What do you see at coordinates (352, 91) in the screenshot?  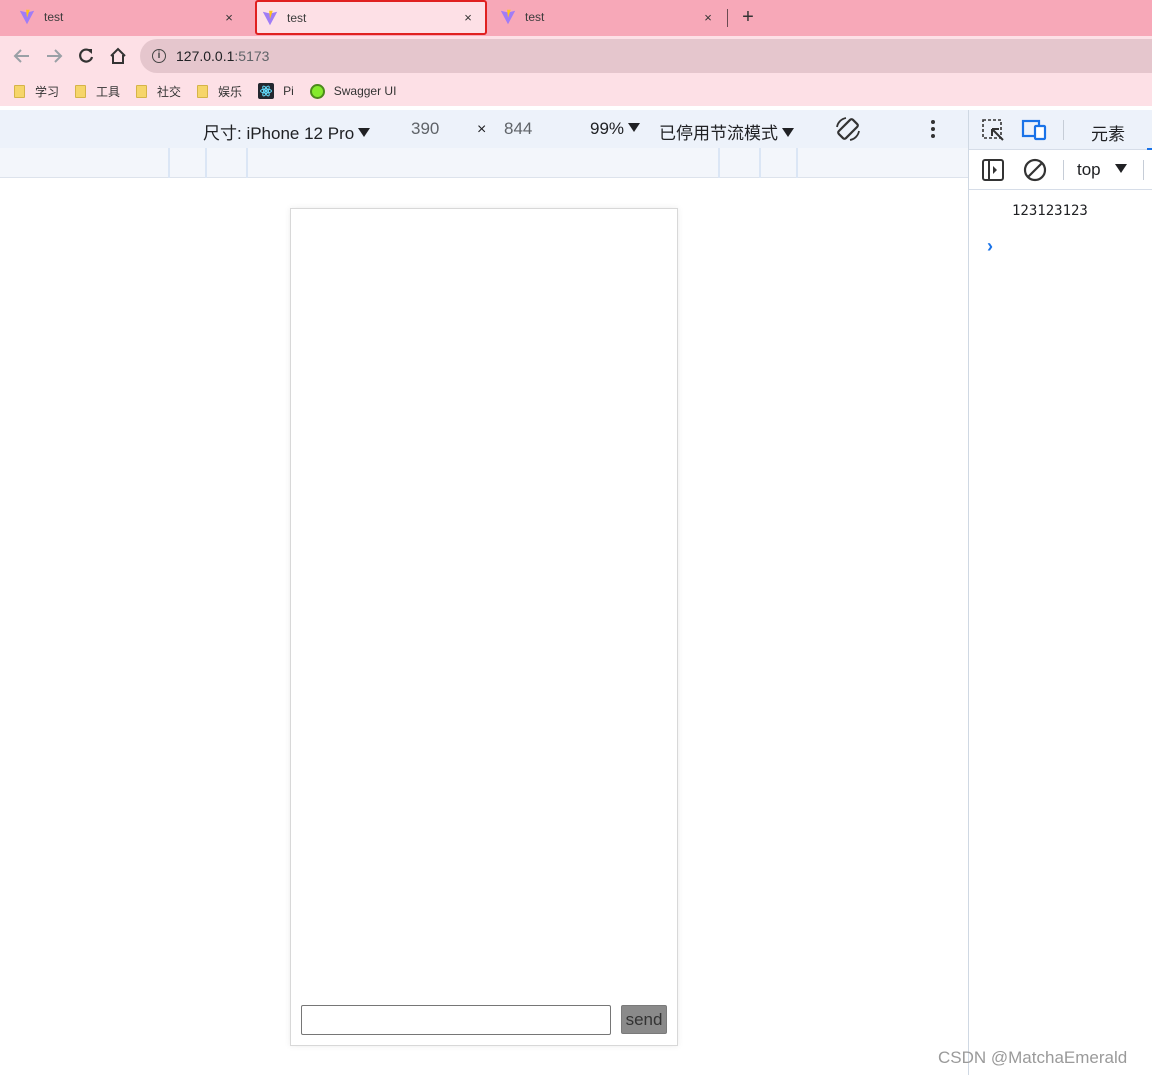 I see `bookmark-swagger: Swagger UI` at bounding box center [352, 91].